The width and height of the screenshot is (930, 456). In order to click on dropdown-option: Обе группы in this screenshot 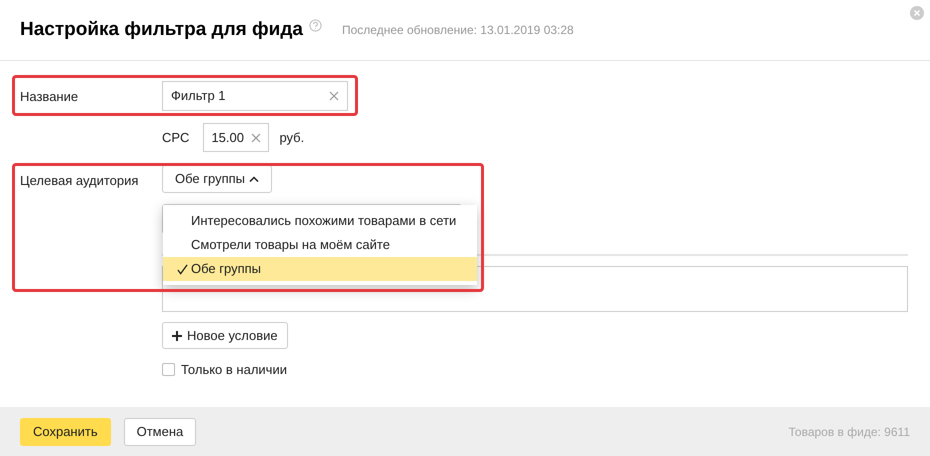, I will do `click(320, 269)`.